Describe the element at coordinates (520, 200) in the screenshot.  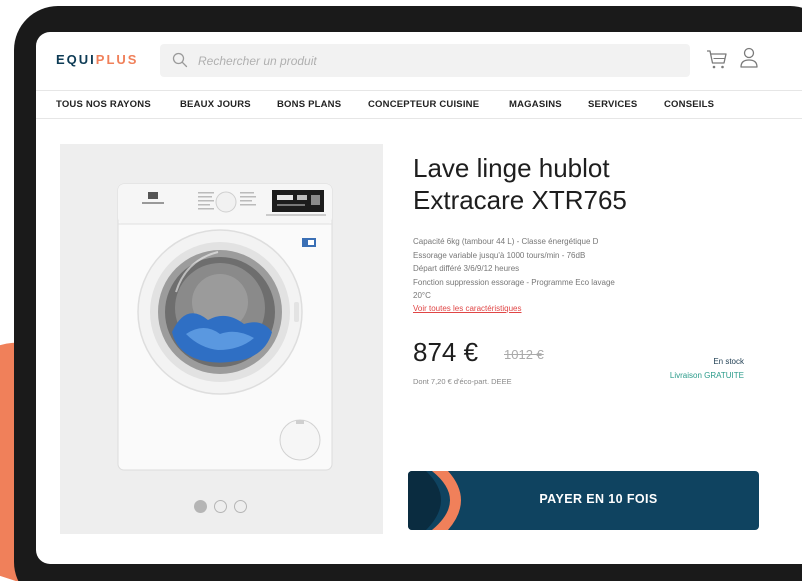
I see `product-title-line-2: Extracare XTR765` at that location.